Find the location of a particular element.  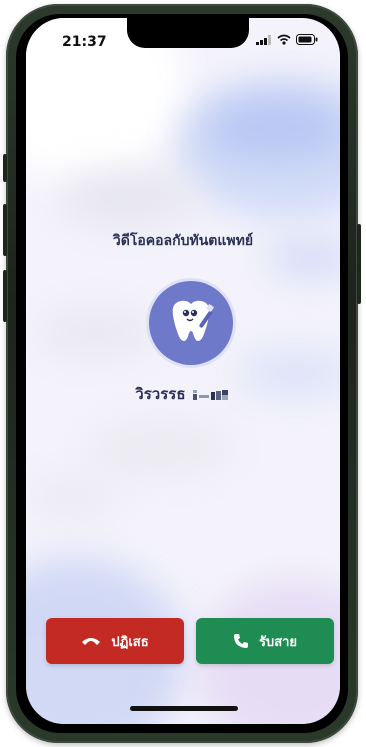

signal-icon is located at coordinates (263, 39).